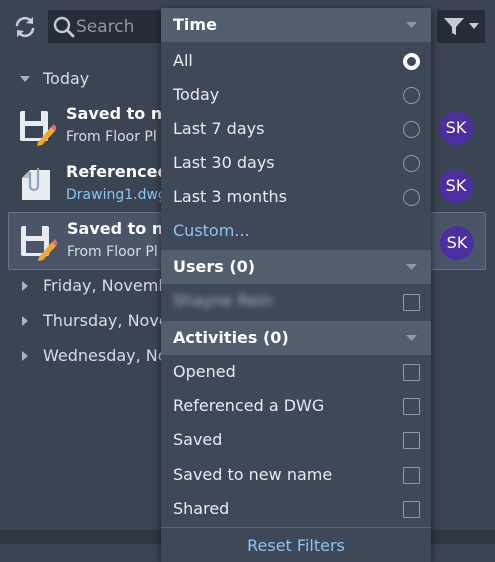 The height and width of the screenshot is (562, 495). What do you see at coordinates (296, 197) in the screenshot?
I see `time-option-last-3-months: Last 3 months` at bounding box center [296, 197].